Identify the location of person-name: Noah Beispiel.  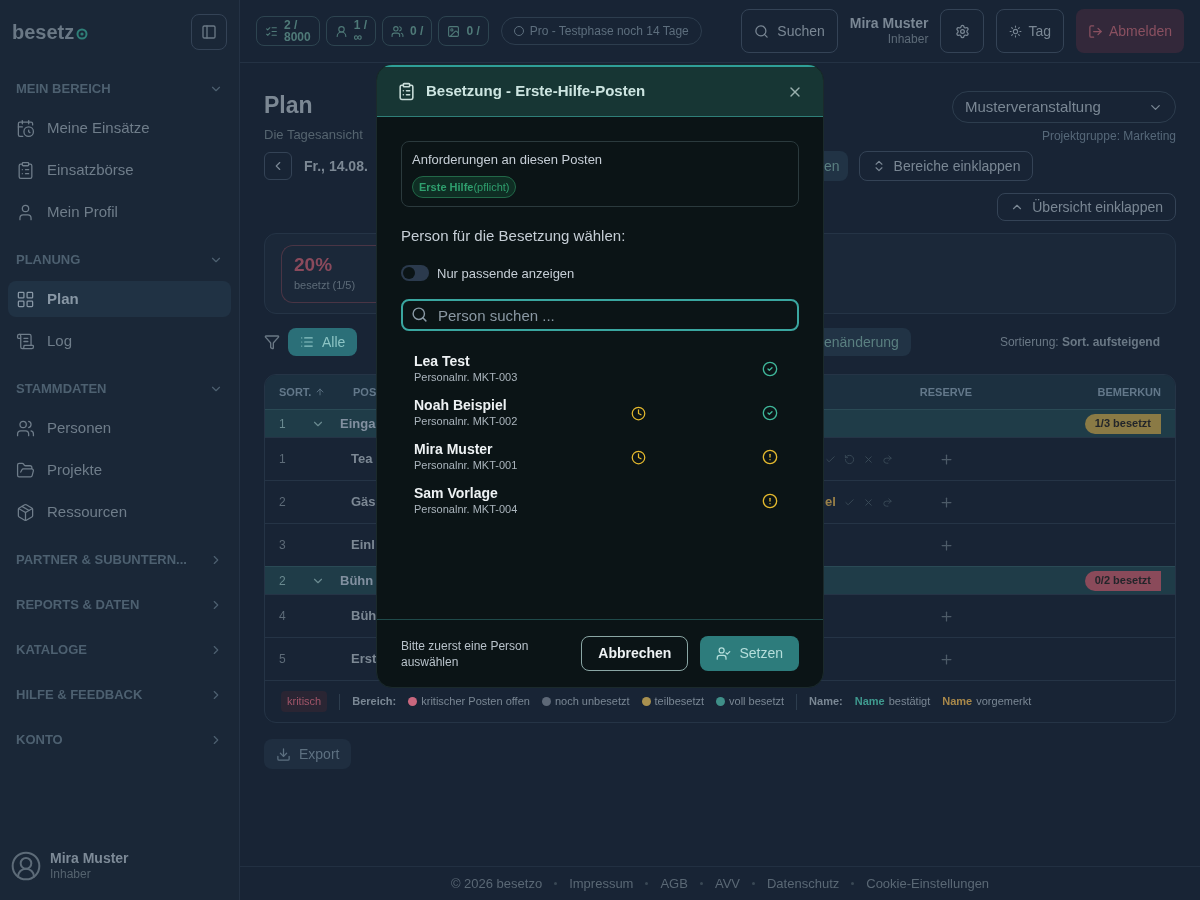
(461, 406).